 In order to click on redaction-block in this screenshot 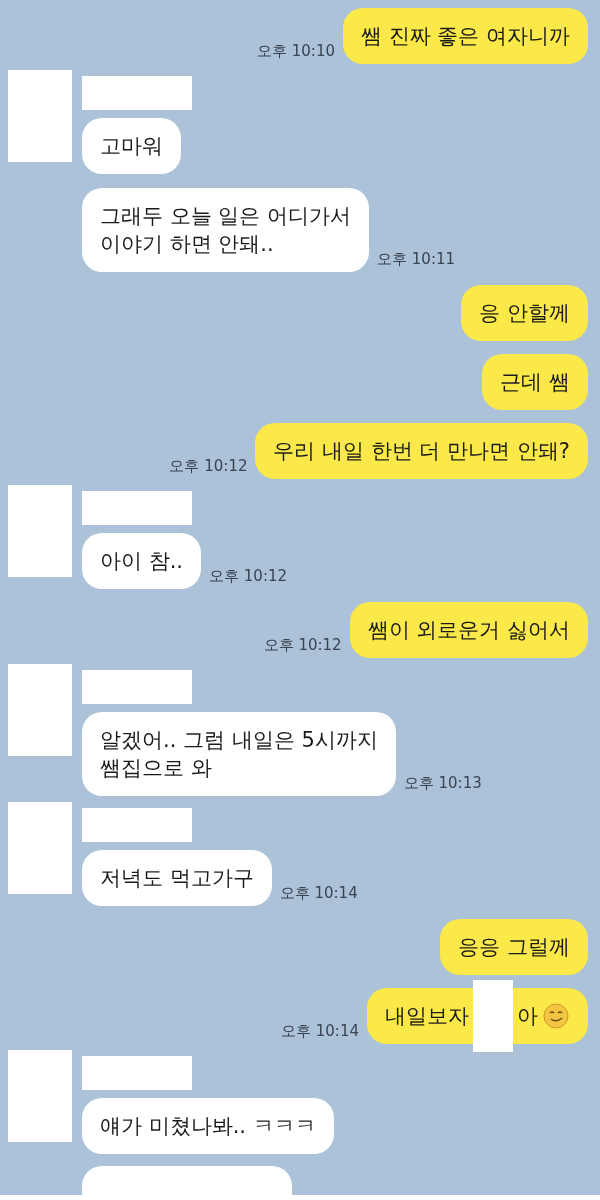, I will do `click(493, 1016)`.